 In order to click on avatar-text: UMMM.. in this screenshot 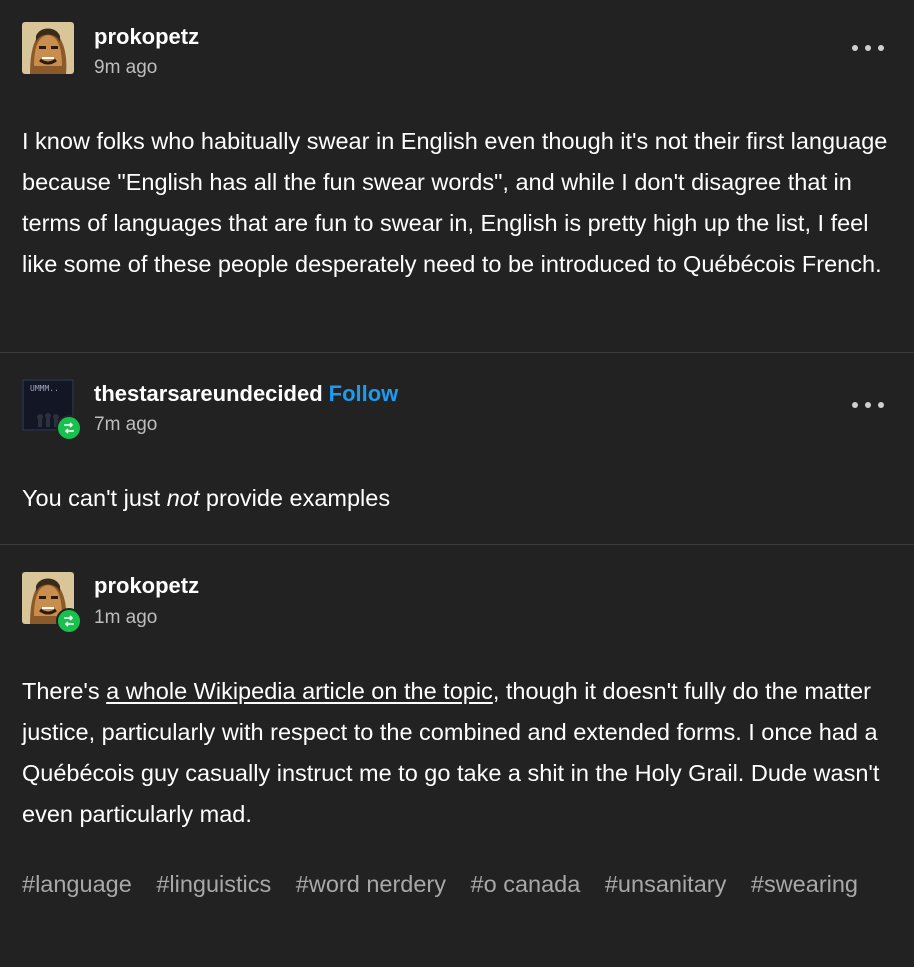, I will do `click(44, 388)`.